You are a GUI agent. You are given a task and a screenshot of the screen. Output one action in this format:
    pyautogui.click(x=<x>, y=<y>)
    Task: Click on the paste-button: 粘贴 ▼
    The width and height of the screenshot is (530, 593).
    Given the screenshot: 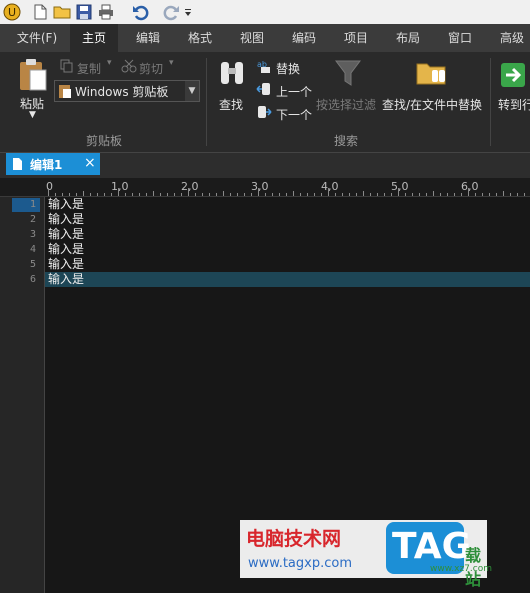 What is the action you would take?
    pyautogui.click(x=32, y=93)
    